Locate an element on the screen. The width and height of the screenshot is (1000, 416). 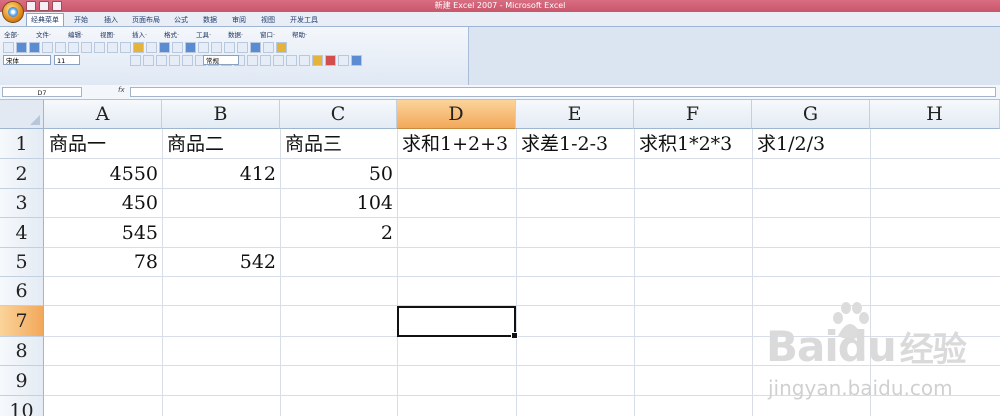
office-button is located at coordinates (13, 12).